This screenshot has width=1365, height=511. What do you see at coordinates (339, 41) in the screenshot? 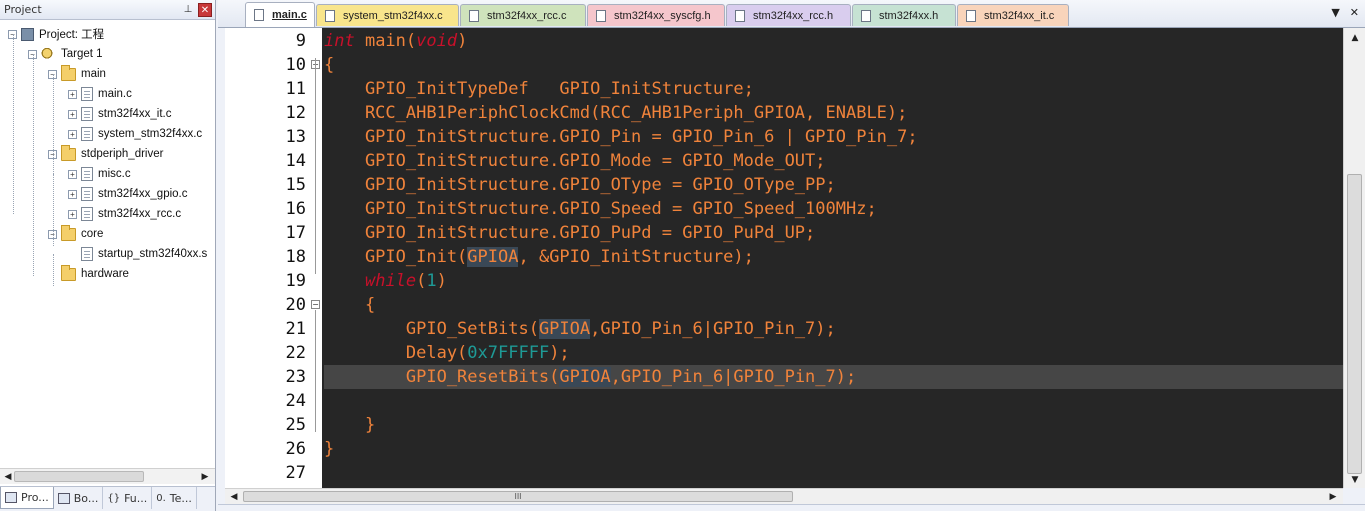
I see `keyword-token: int` at bounding box center [339, 41].